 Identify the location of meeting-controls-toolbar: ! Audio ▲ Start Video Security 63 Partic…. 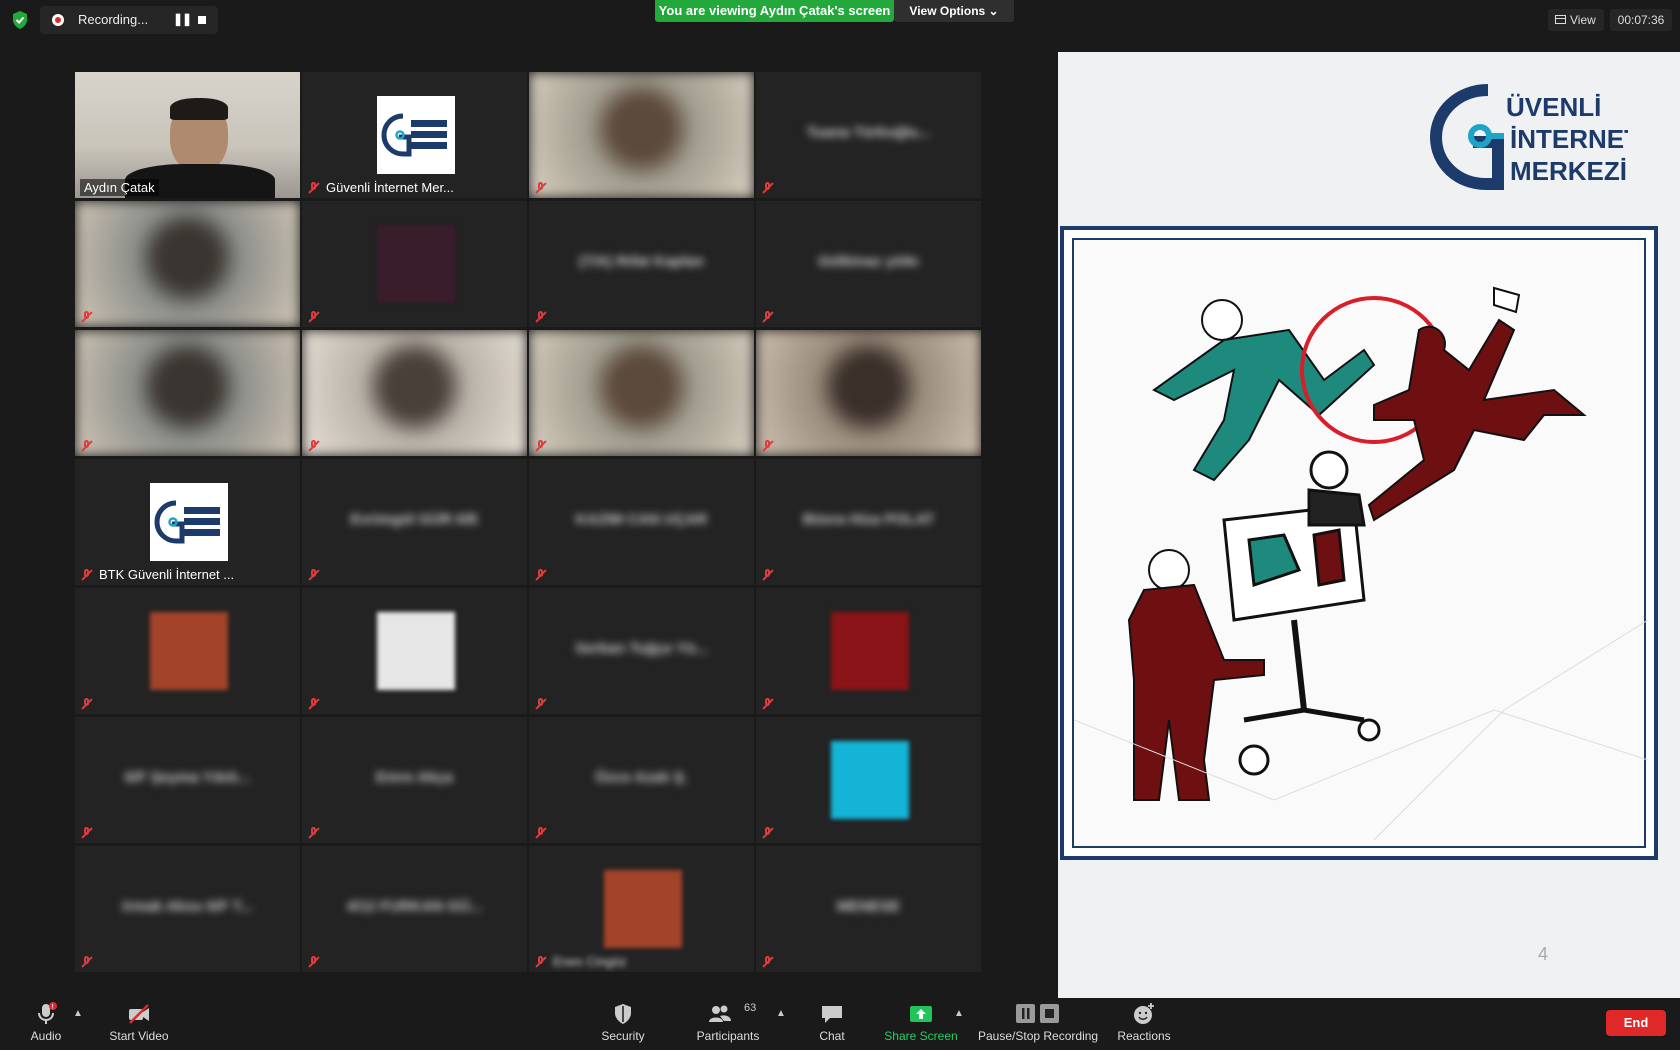
(840, 1024).